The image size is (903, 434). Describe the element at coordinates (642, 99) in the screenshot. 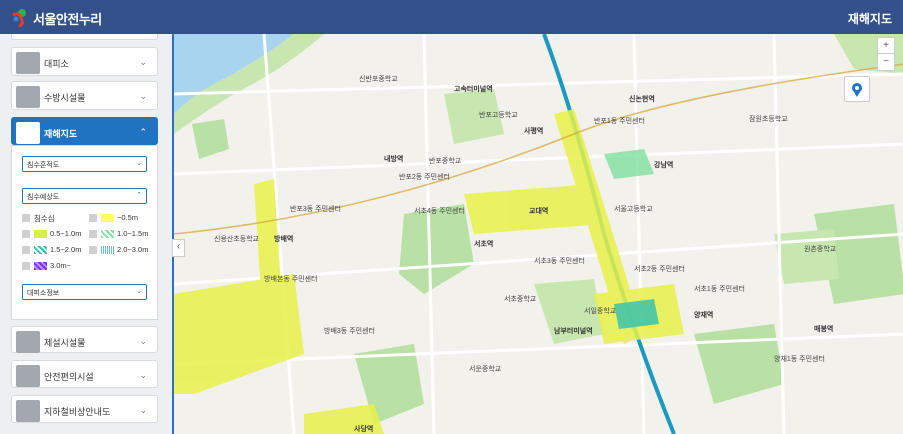

I see `station-label: 신논현역` at that location.